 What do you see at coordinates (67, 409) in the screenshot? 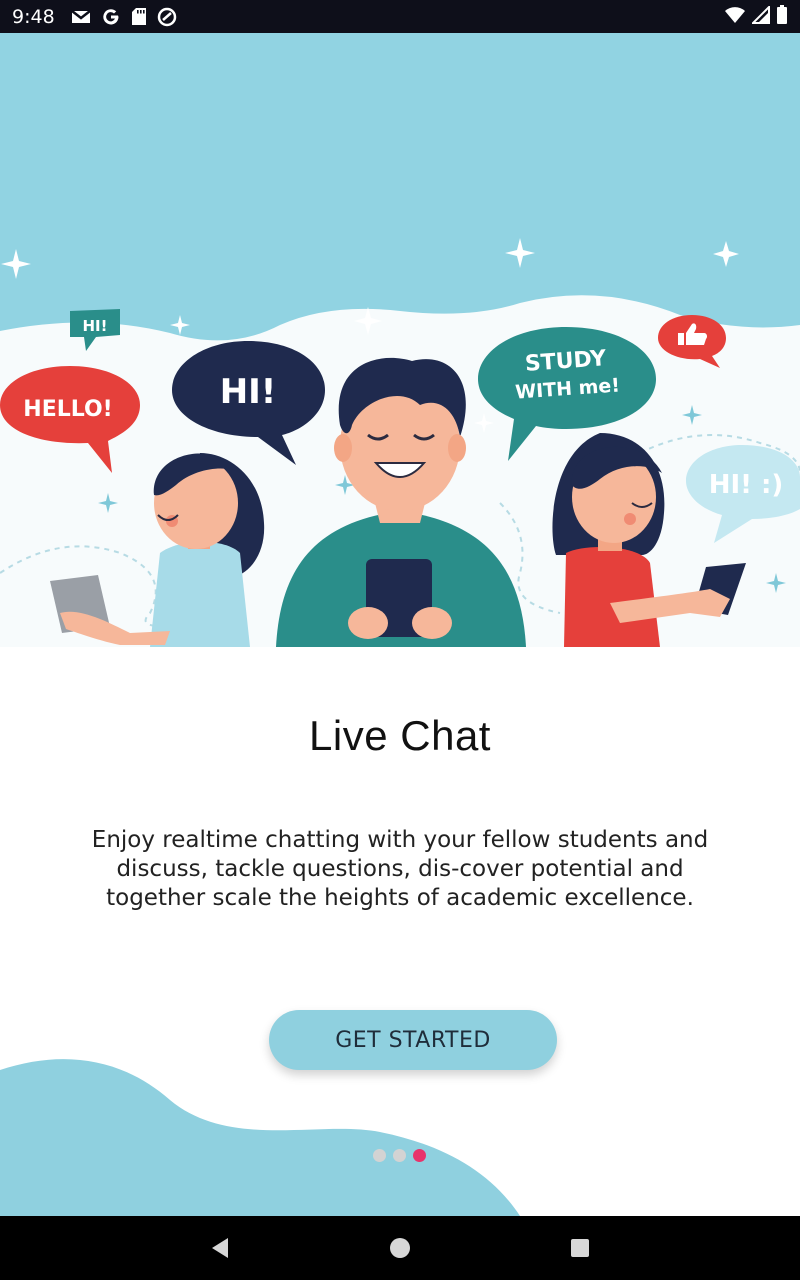
I see `hello-bubble-text: HELLO!` at bounding box center [67, 409].